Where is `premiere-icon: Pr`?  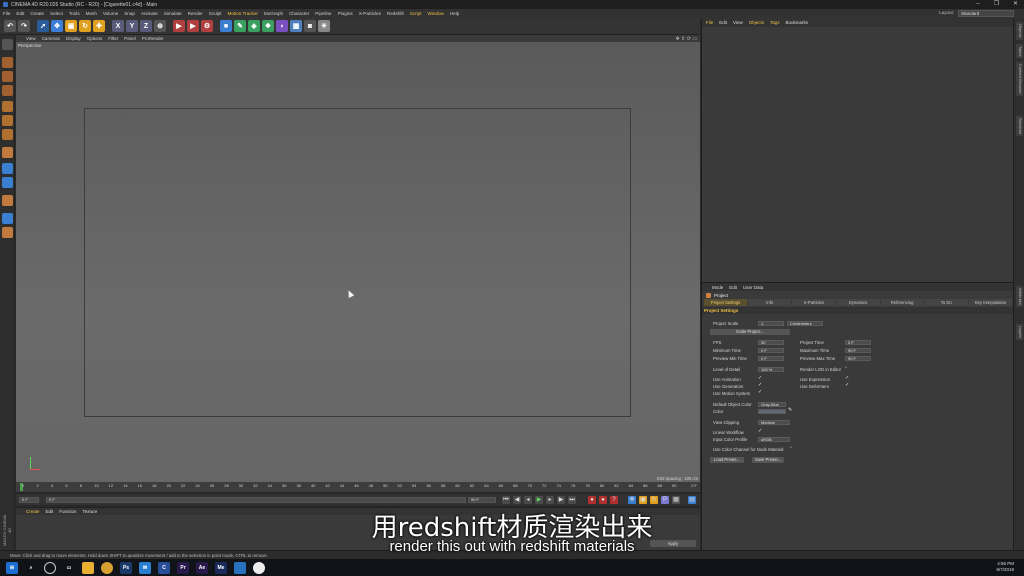
premiere-icon: Pr is located at coordinates (183, 567).